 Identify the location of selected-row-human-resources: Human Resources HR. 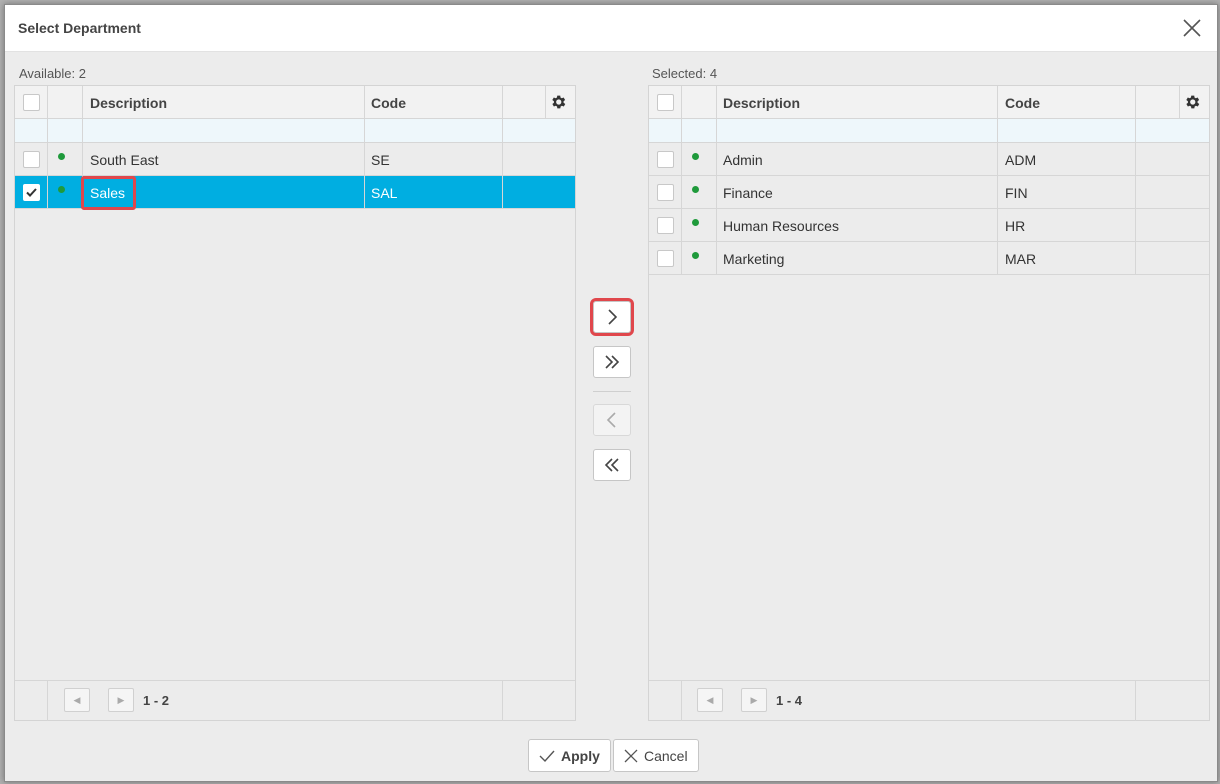
(929, 225).